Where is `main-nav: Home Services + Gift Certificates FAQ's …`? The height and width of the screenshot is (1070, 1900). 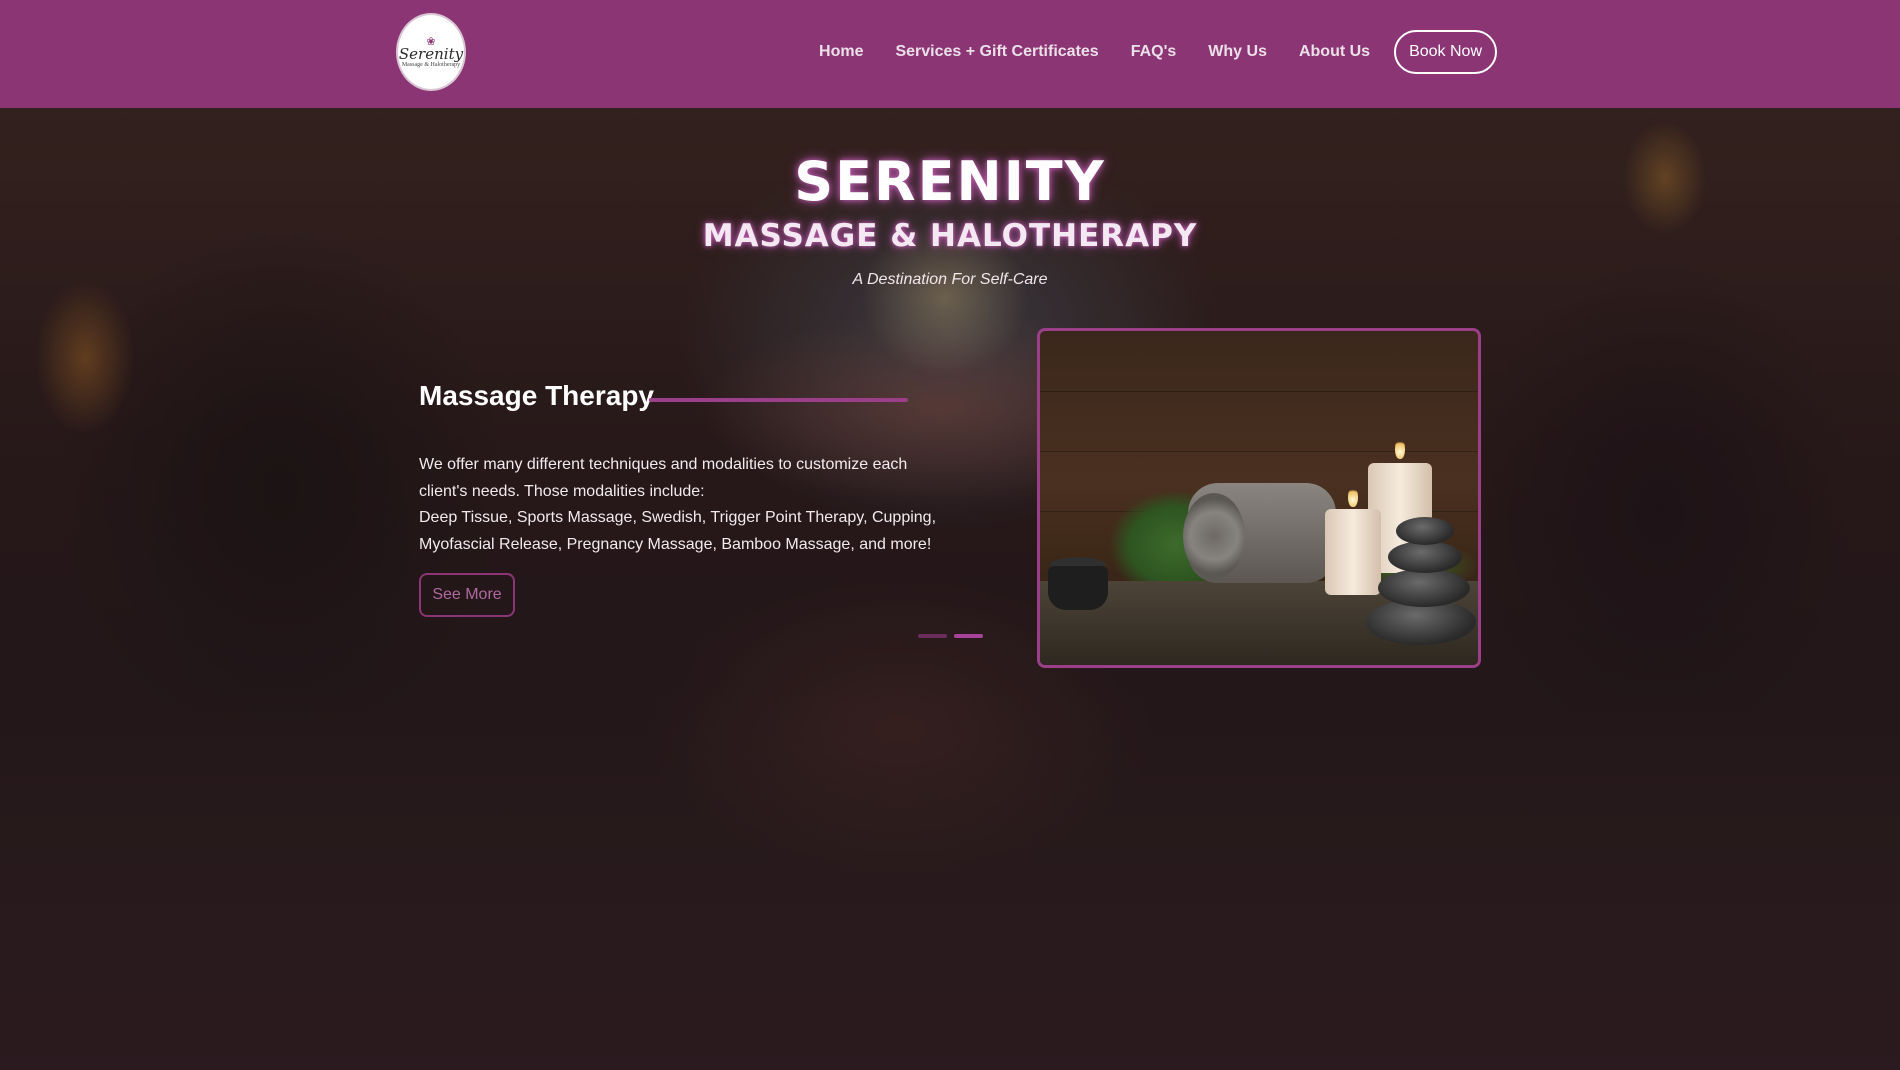
main-nav: Home Services + Gift Certificates FAQ's … is located at coordinates (1158, 52).